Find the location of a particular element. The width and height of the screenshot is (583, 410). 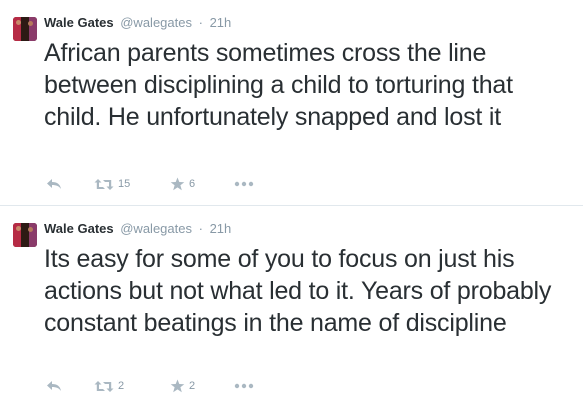

favorite-button: 2 is located at coordinates (182, 386).